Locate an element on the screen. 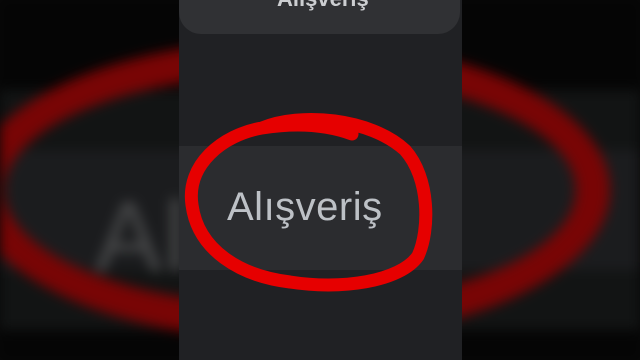 This screenshot has width=640, height=360. category-label-shopping: Alışveriş is located at coordinates (305, 207).